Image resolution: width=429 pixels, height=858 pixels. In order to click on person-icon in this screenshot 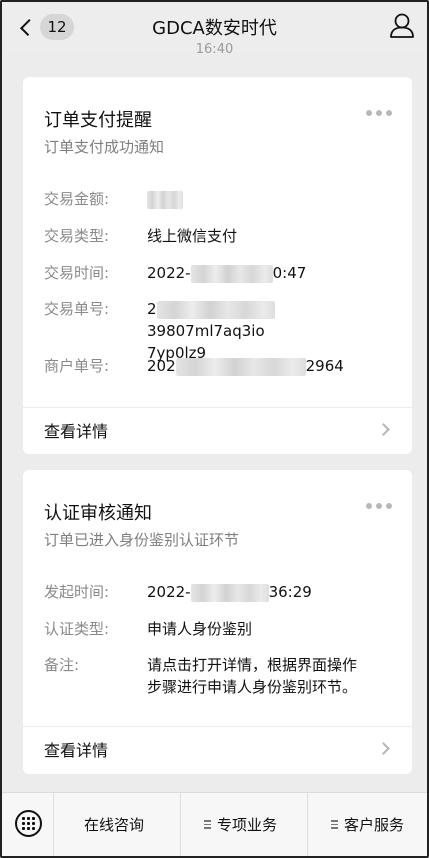, I will do `click(402, 25)`.